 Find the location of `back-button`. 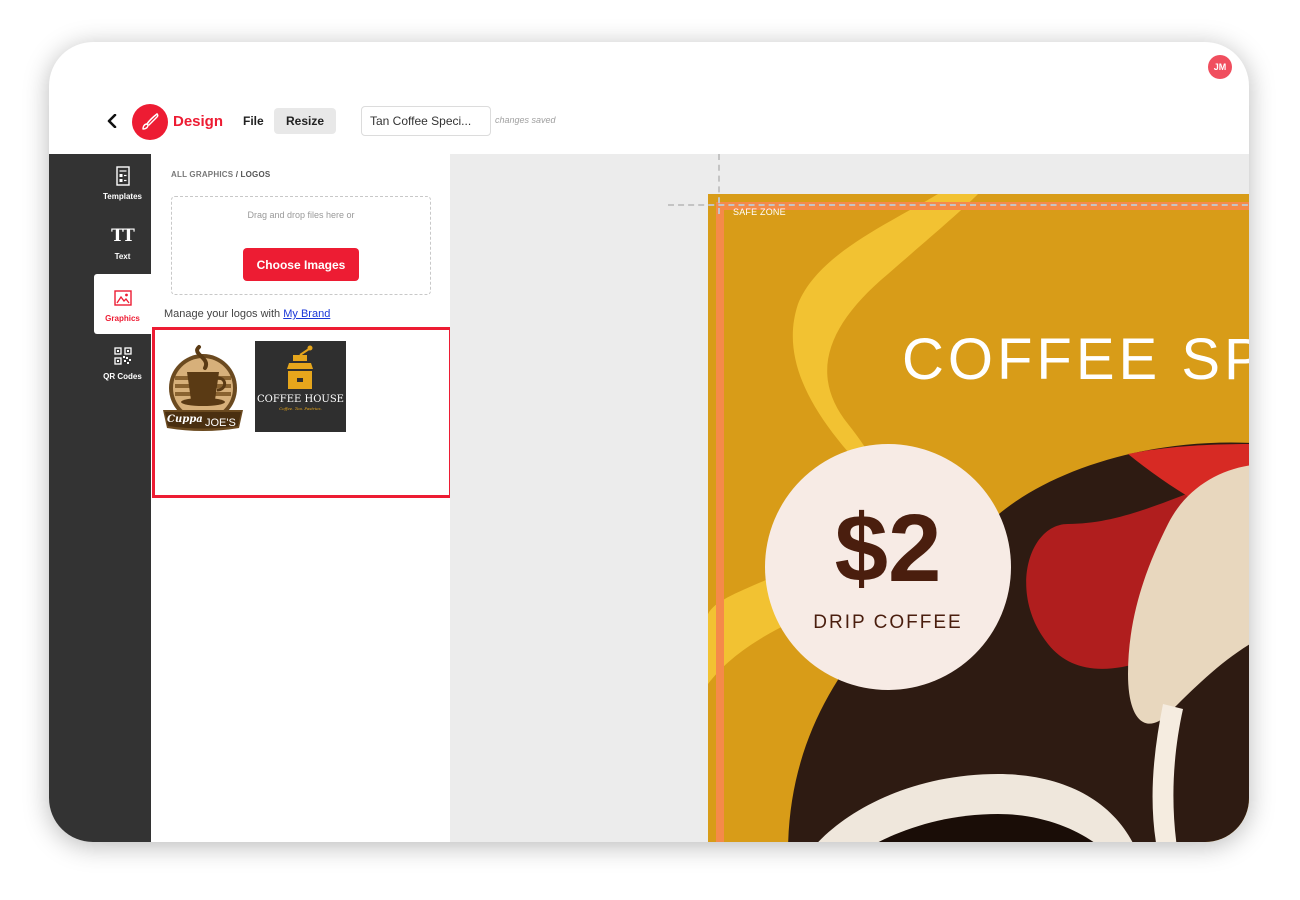

back-button is located at coordinates (112, 121).